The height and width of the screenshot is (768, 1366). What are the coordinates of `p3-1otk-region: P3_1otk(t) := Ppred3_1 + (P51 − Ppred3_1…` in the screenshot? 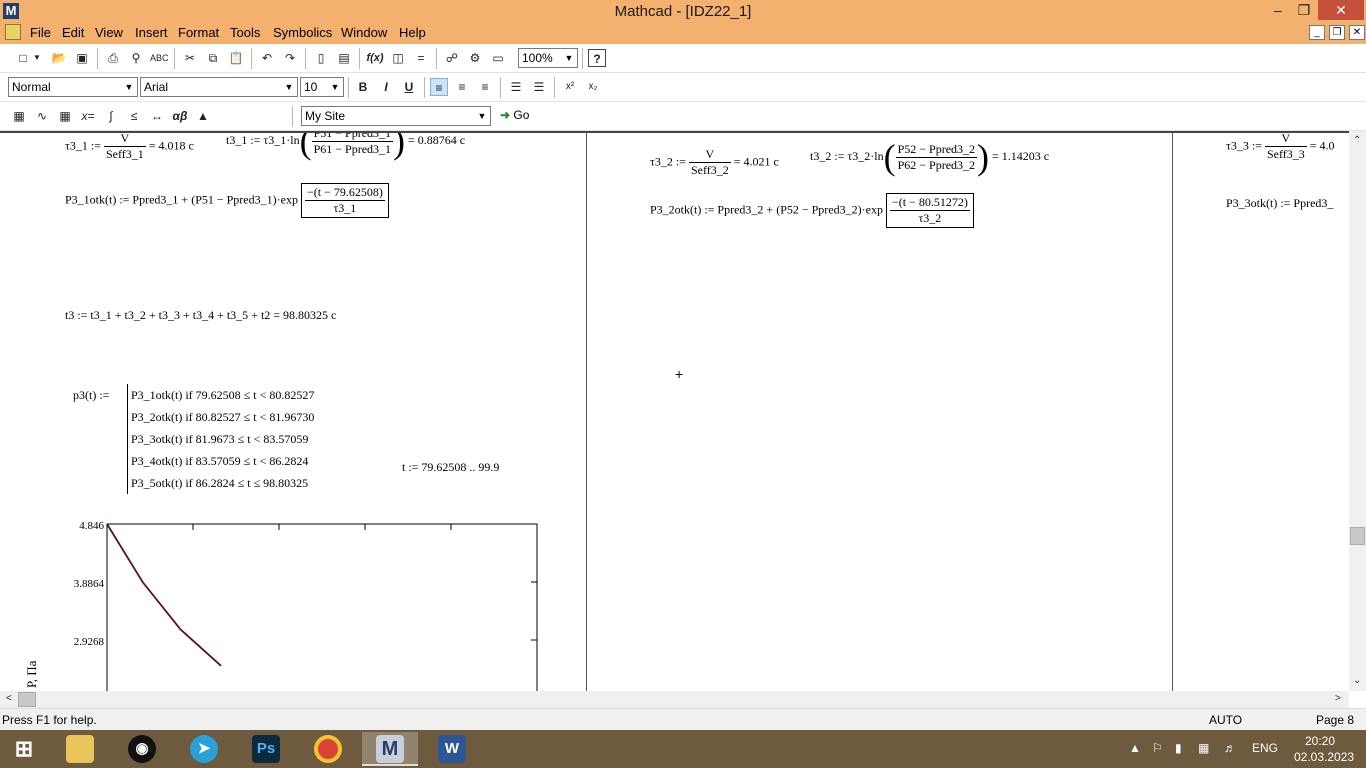 It's located at (227, 200).